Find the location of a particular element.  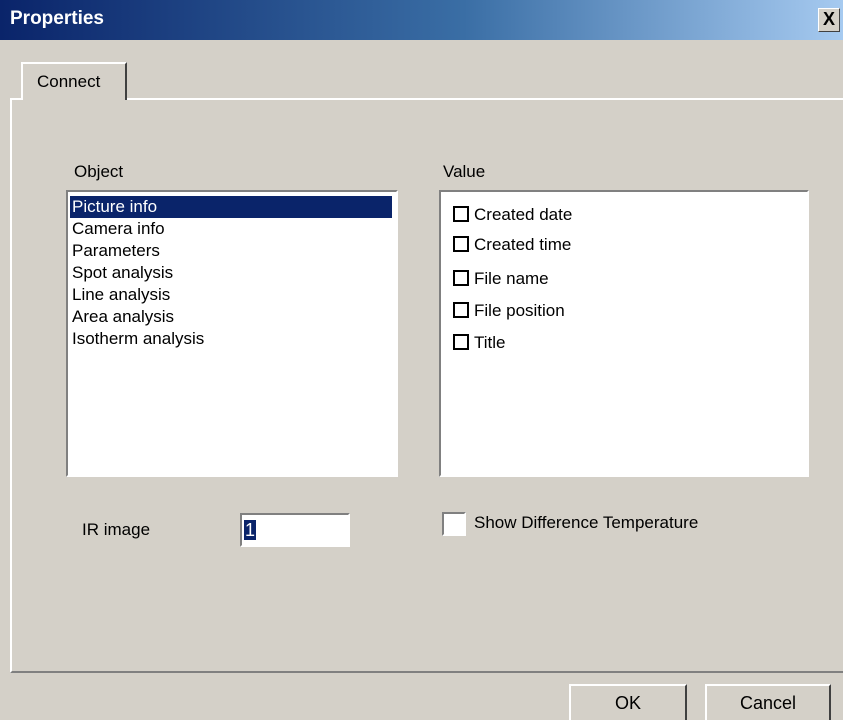

object-item-picture-info: Picture info is located at coordinates (231, 207).